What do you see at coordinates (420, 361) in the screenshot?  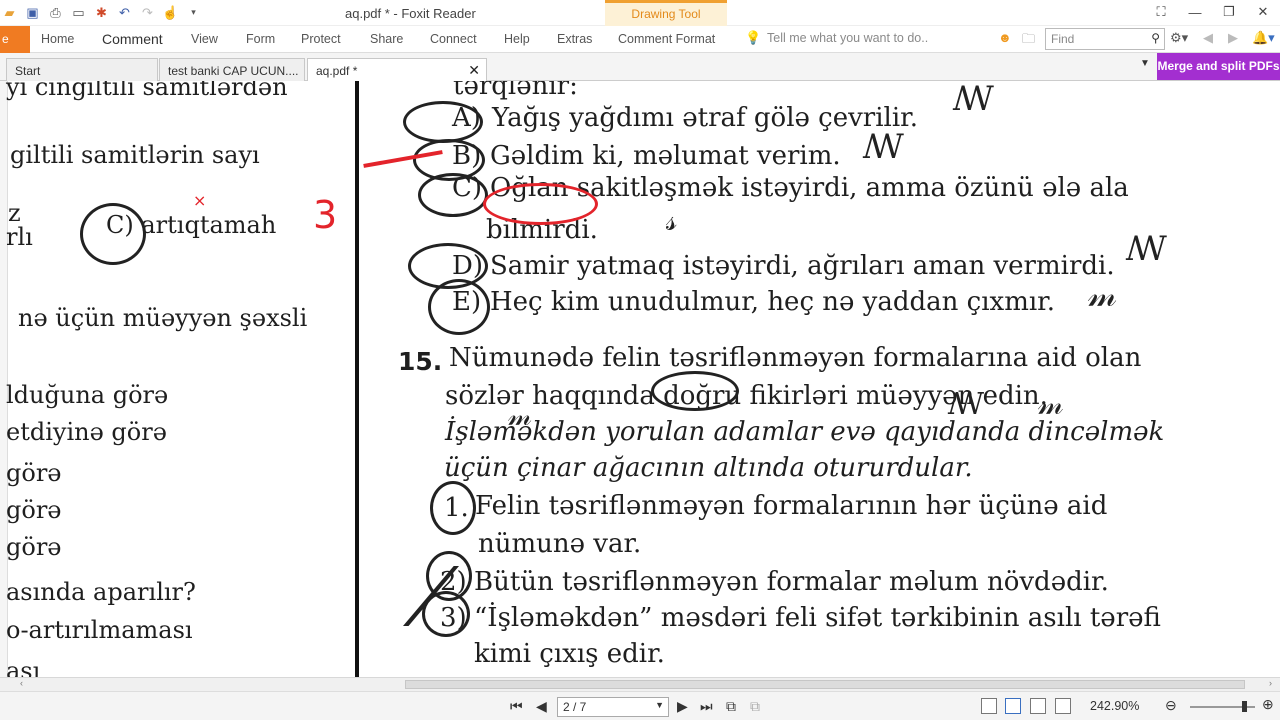 I see `question-number: 15.` at bounding box center [420, 361].